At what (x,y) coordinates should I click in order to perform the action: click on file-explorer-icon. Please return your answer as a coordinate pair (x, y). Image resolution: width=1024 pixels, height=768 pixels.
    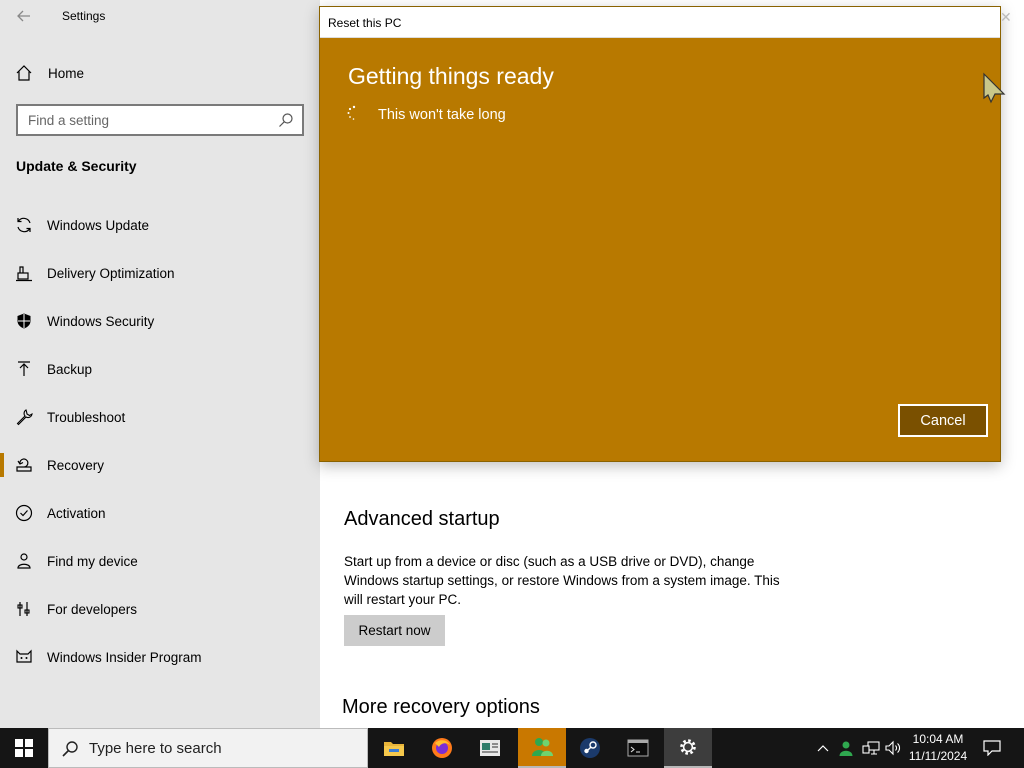
    Looking at the image, I should click on (394, 748).